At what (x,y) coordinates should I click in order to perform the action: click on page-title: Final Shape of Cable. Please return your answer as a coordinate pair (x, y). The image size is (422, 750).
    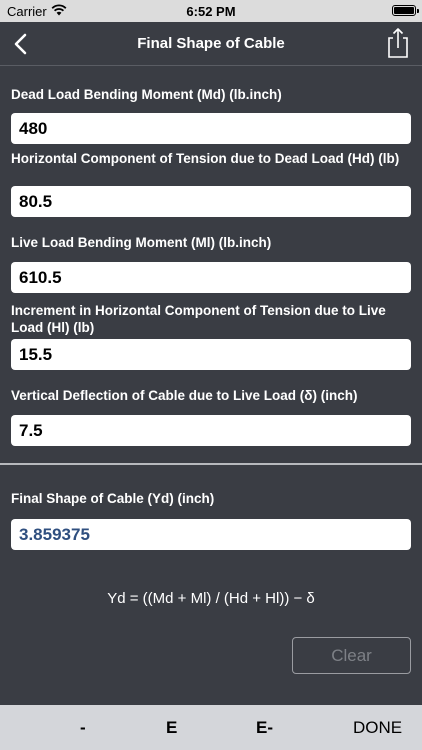
    Looking at the image, I should click on (211, 43).